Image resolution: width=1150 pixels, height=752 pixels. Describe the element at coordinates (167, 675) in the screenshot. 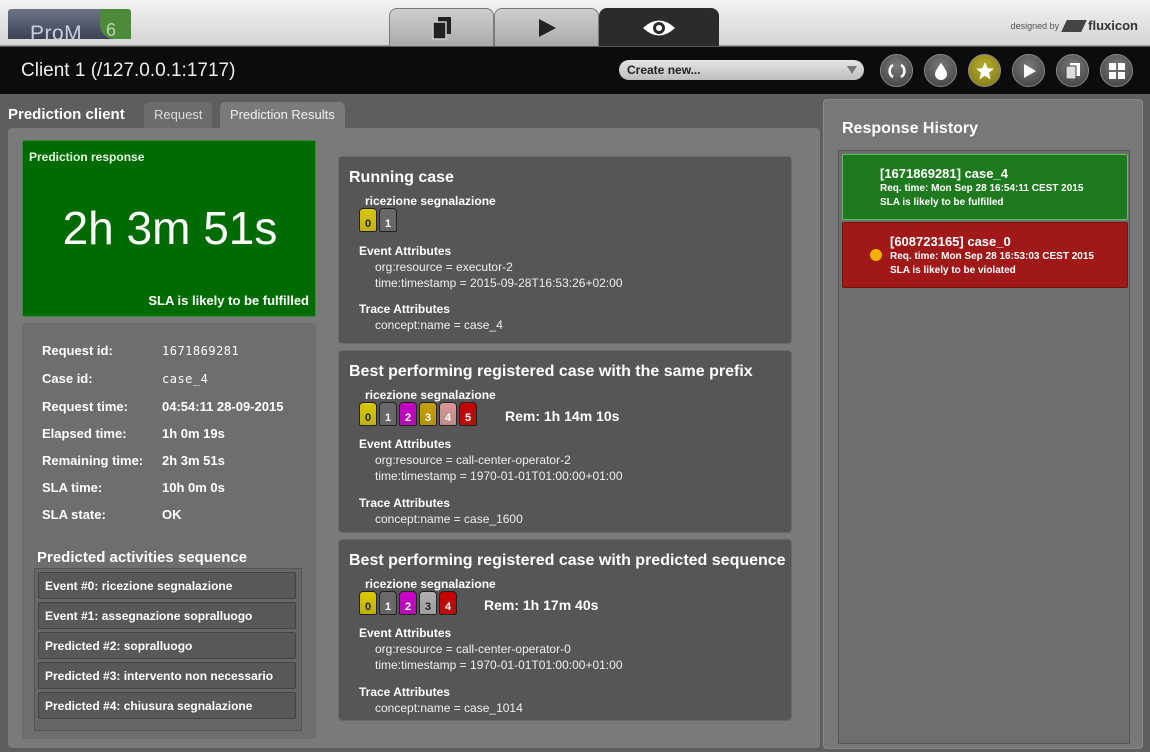

I see `list-item: Predicted #3: intervento non necessario` at that location.